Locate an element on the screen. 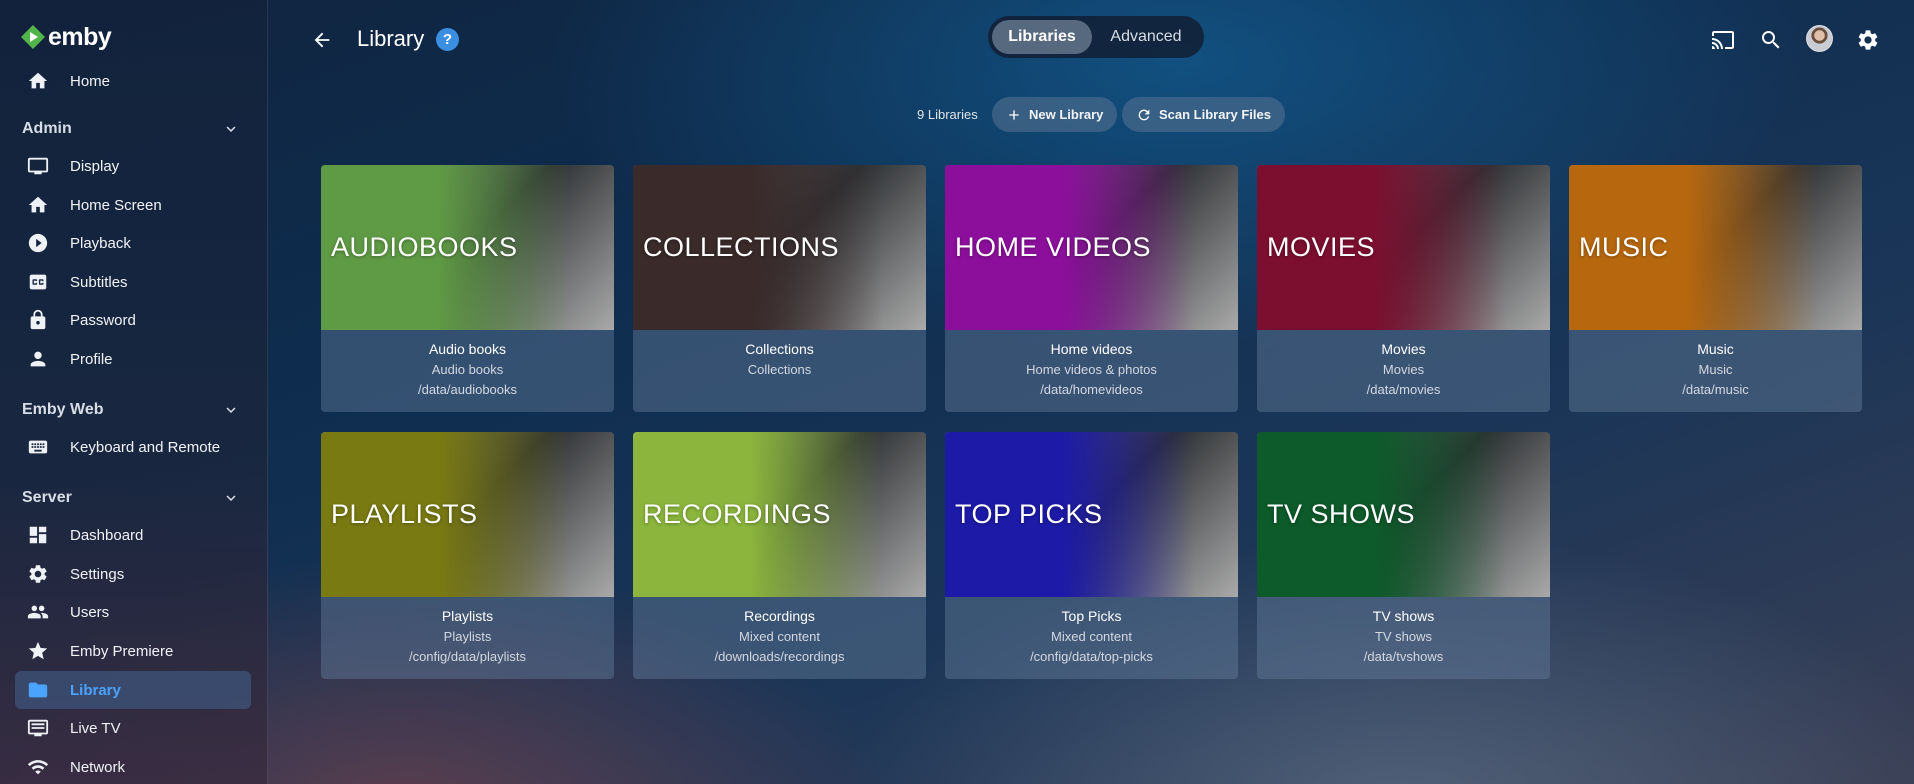 This screenshot has width=1914, height=784. sidebar-item-label: Keyboard and Remote is located at coordinates (145, 447).